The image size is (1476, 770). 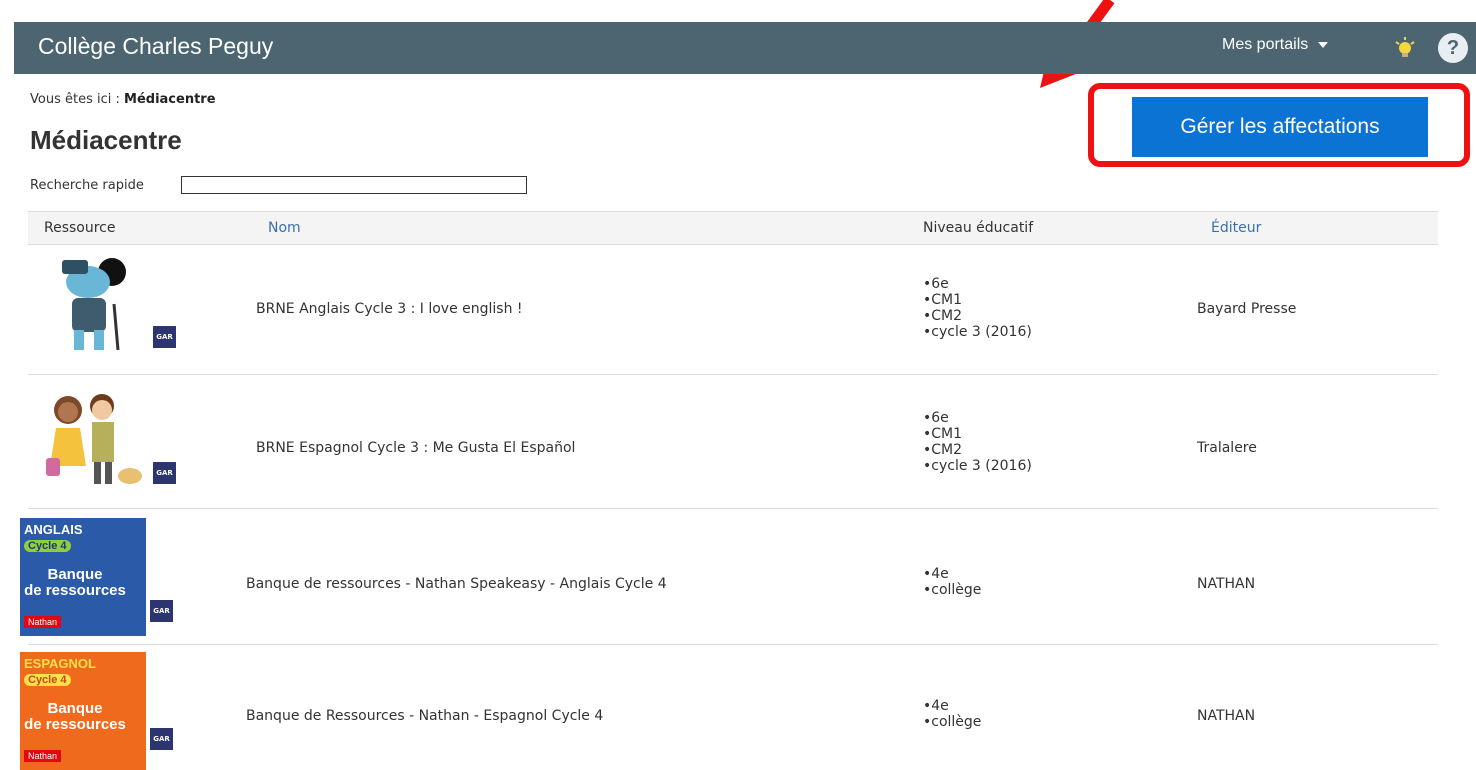 What do you see at coordinates (60, 663) in the screenshot?
I see `cover-subject: ESPAGNOL` at bounding box center [60, 663].